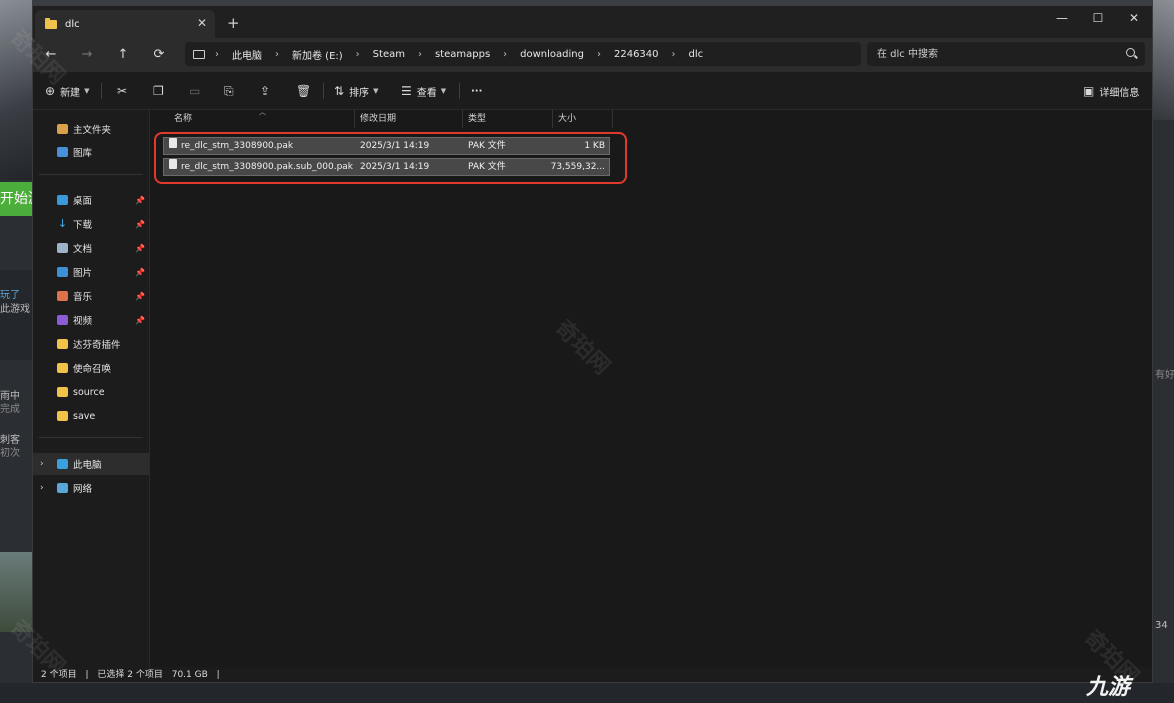 The height and width of the screenshot is (703, 1174). What do you see at coordinates (552, 54) in the screenshot?
I see `breadcrumb-downloading: downloading` at bounding box center [552, 54].